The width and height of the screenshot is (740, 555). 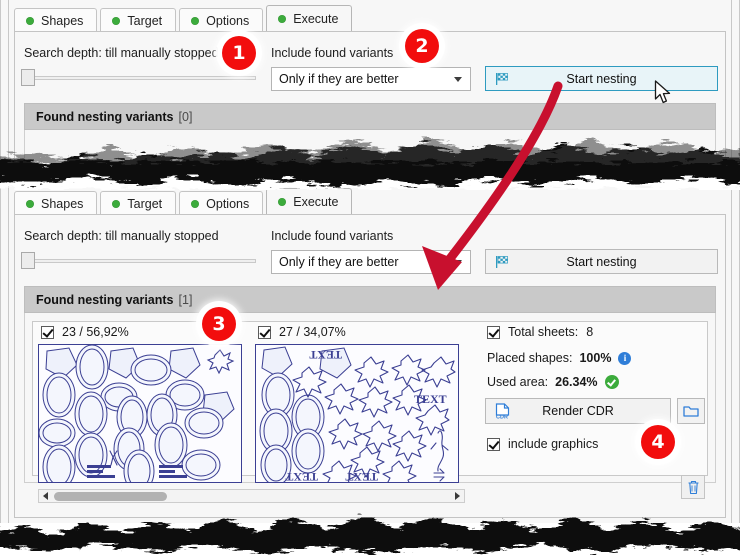 I want to click on search-depth-slider-bottom, so click(x=138, y=260).